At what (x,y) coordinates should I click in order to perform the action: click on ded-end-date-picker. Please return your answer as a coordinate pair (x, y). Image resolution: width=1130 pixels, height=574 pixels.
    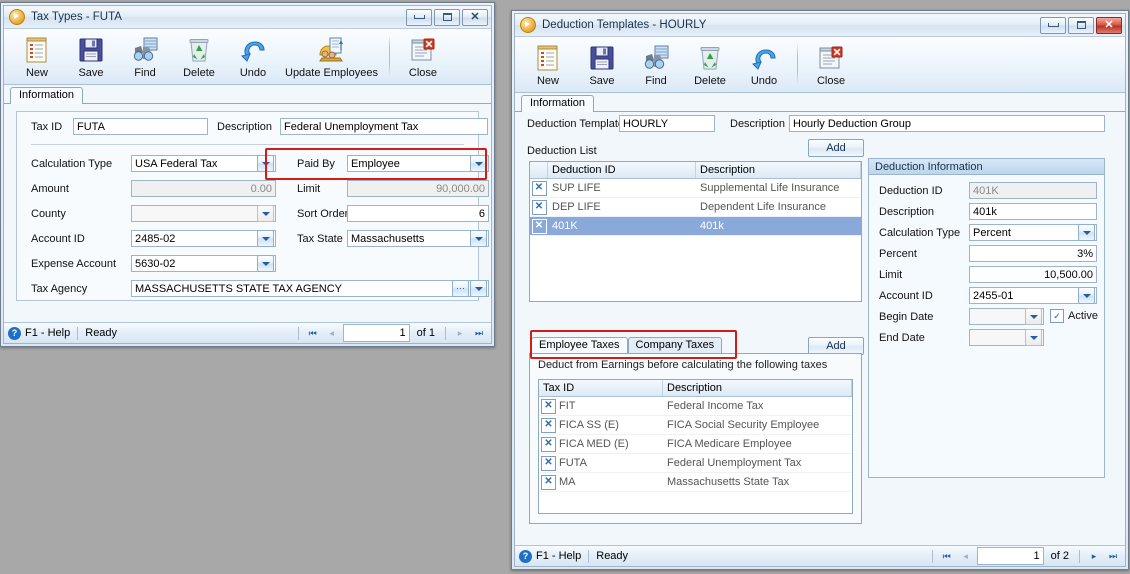
    Looking at the image, I should click on (1006, 337).